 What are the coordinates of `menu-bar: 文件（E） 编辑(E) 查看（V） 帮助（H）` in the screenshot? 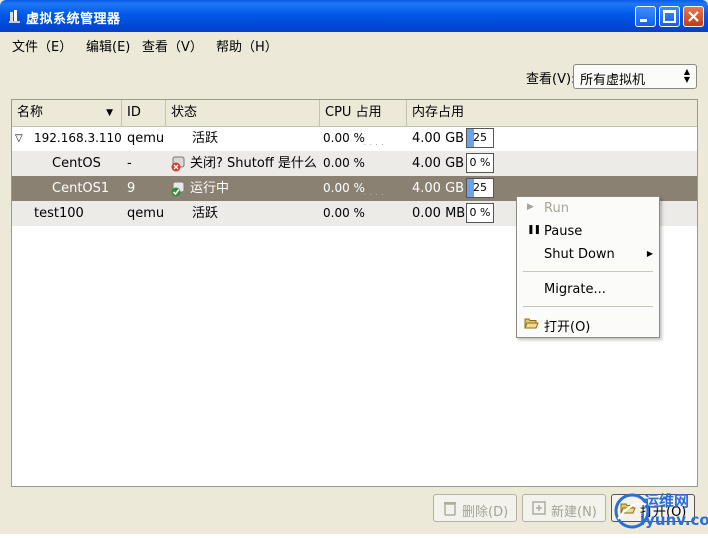 It's located at (354, 44).